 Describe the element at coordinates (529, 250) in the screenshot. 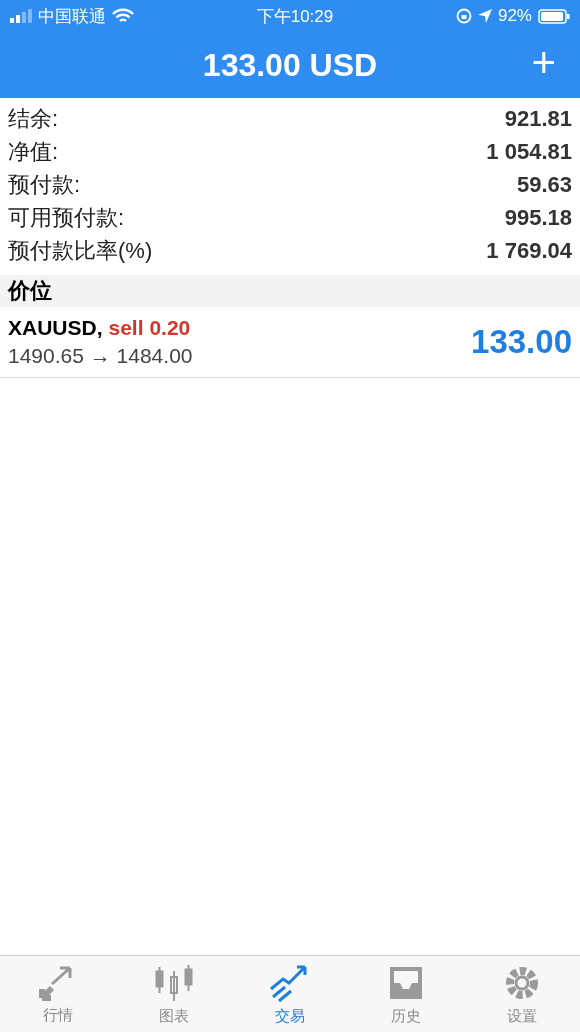

I see `summary-value: 1 769.04` at that location.